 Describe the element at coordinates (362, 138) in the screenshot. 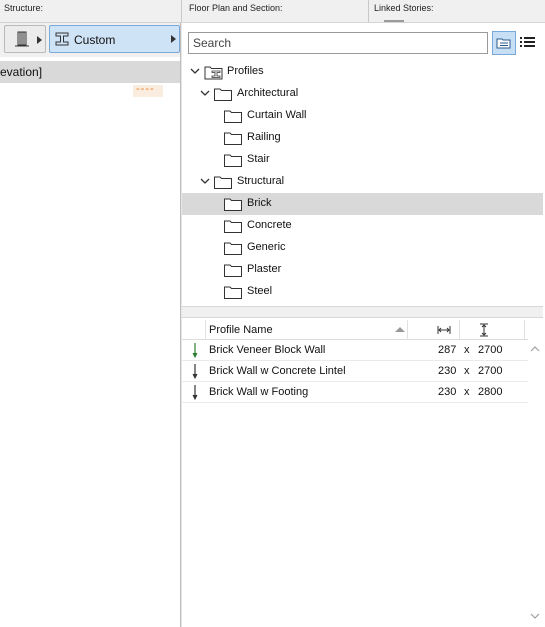

I see `tree-item-railing: Railing` at that location.